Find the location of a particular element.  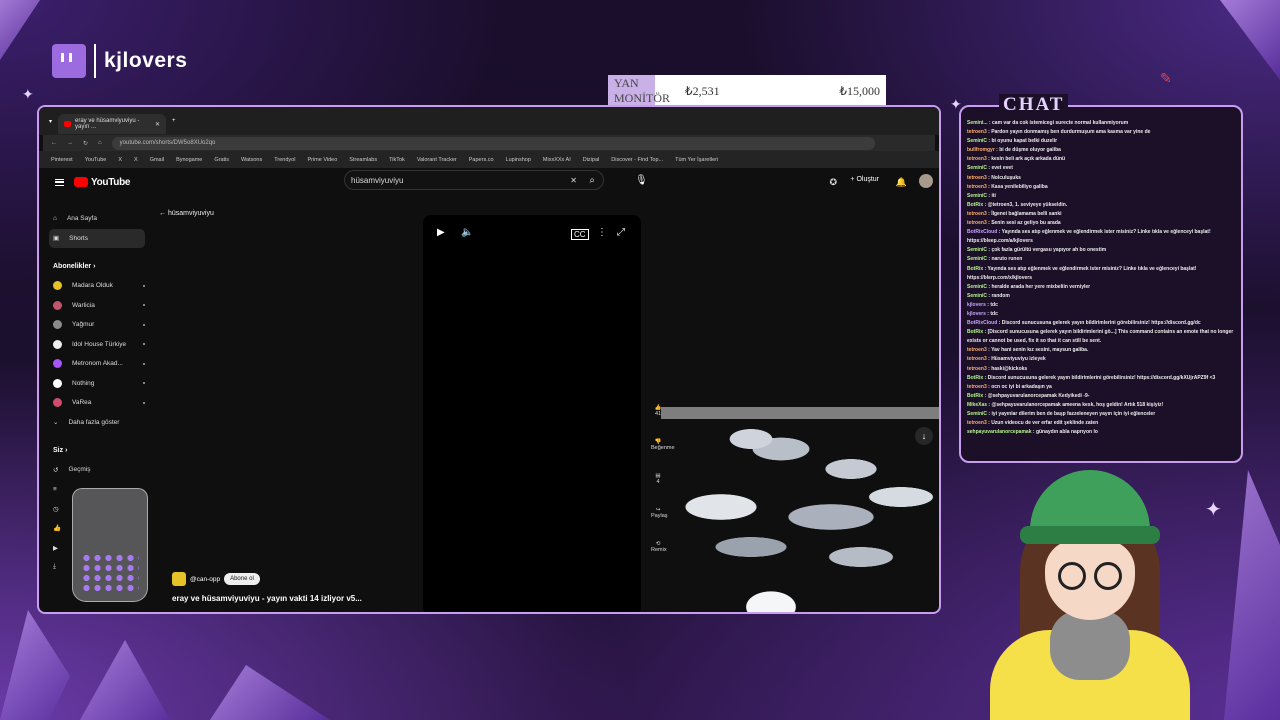

sidebar-item-history: ↺ Geçmiş is located at coordinates (97, 470).